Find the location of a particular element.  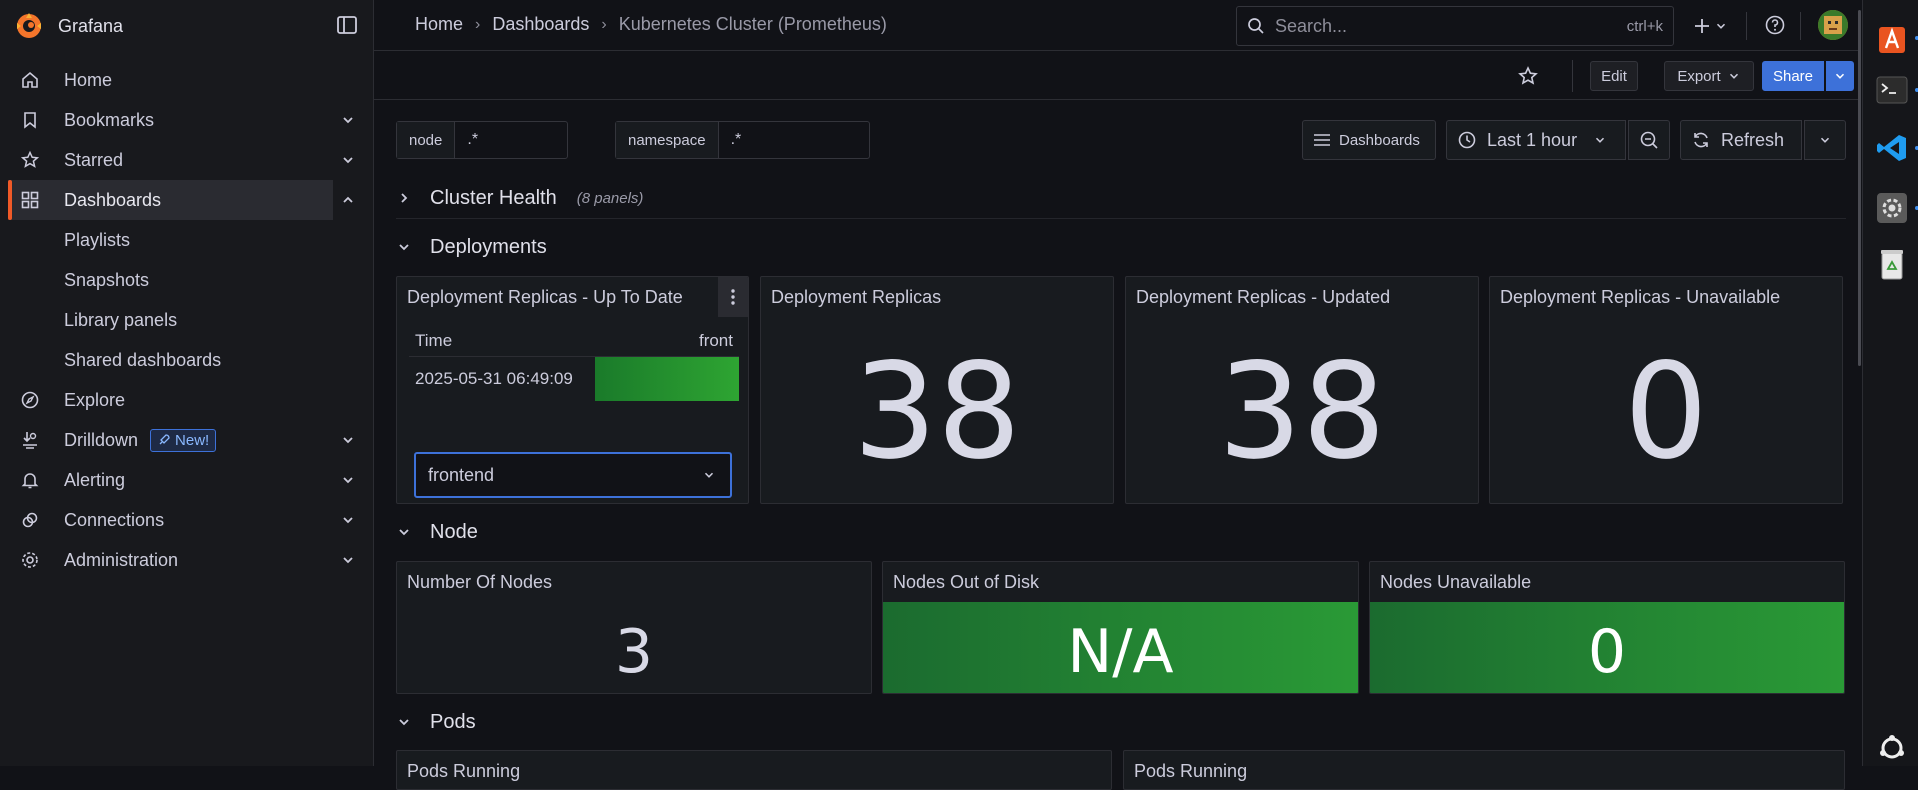

panel-number-of-nodes: Number Of Nodes 3 is located at coordinates (634, 627).